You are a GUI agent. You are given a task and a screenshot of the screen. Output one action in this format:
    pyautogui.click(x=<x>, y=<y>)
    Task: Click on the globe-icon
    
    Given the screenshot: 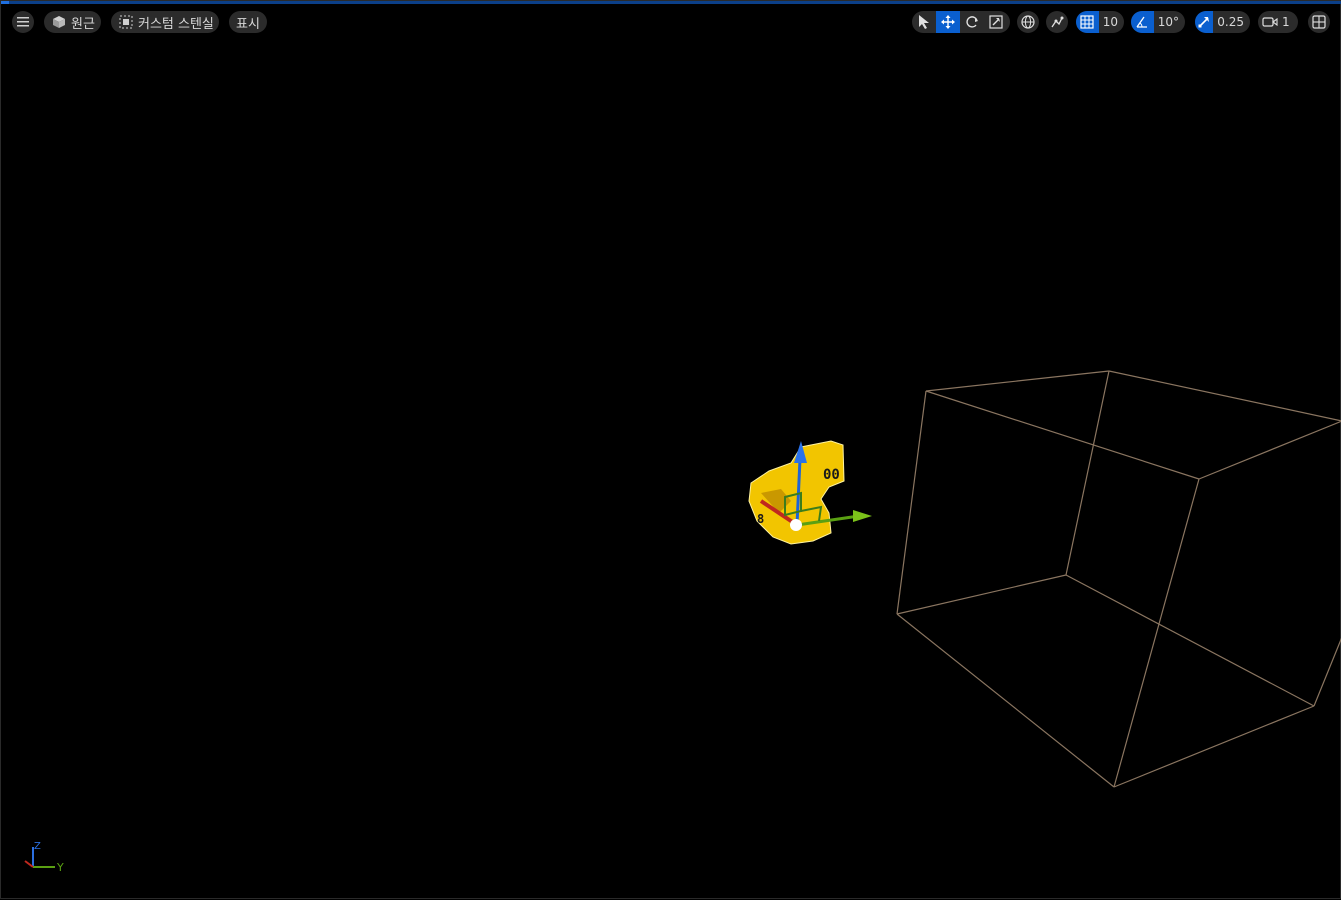 What is the action you would take?
    pyautogui.click(x=1028, y=22)
    